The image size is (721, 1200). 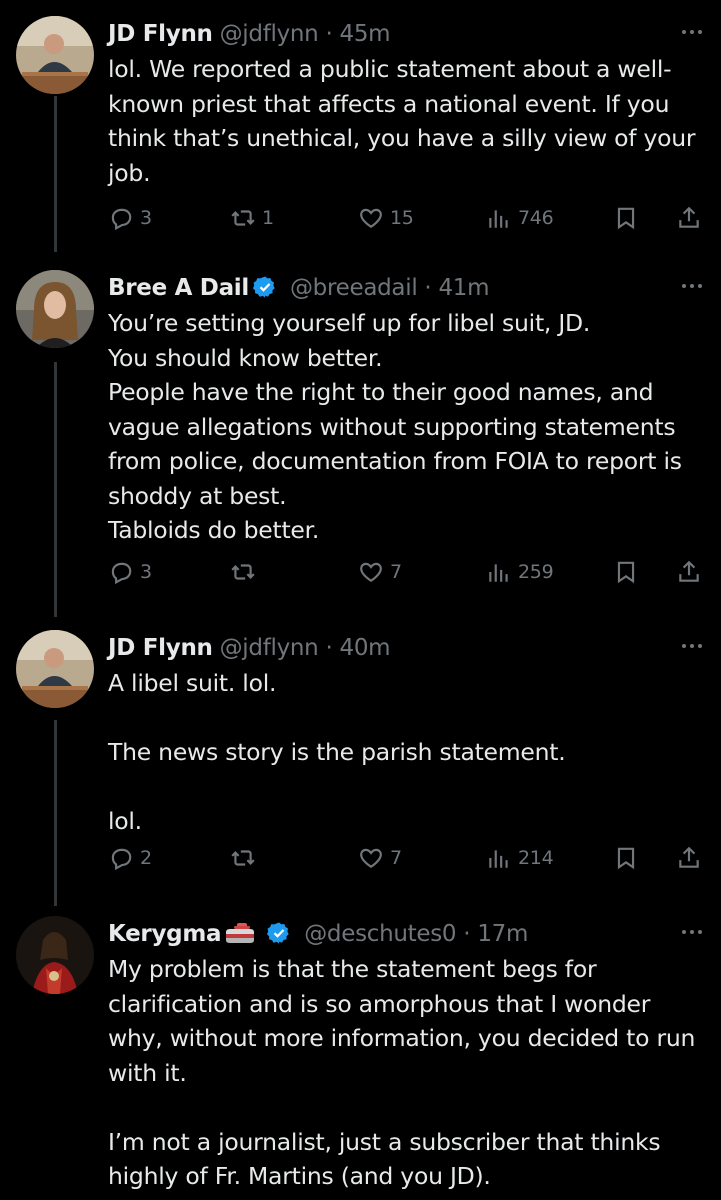 What do you see at coordinates (408, 858) in the screenshot?
I see `action-bar: 2 7 214` at bounding box center [408, 858].